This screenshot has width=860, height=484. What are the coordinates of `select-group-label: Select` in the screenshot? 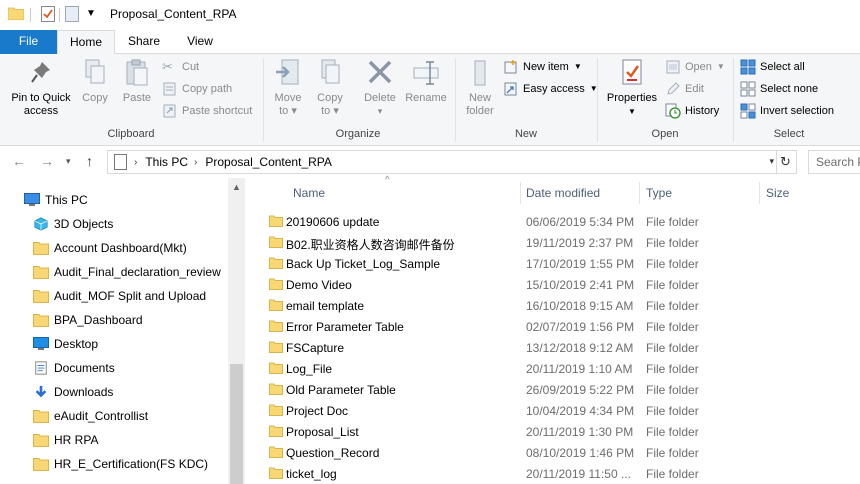 It's located at (789, 134).